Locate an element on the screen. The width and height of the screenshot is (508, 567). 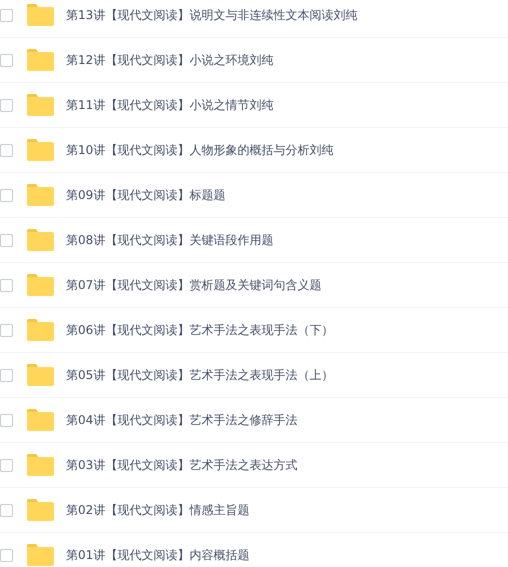
folder-name: 第04讲【现代文阅读】艺术手法之修辞手法 is located at coordinates (182, 420).